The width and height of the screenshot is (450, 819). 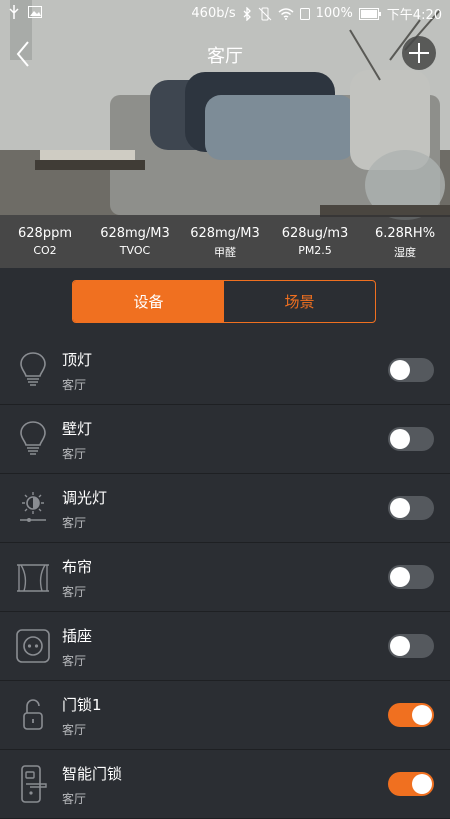 What do you see at coordinates (148, 301) in the screenshot?
I see `tab-devices: 设备` at bounding box center [148, 301].